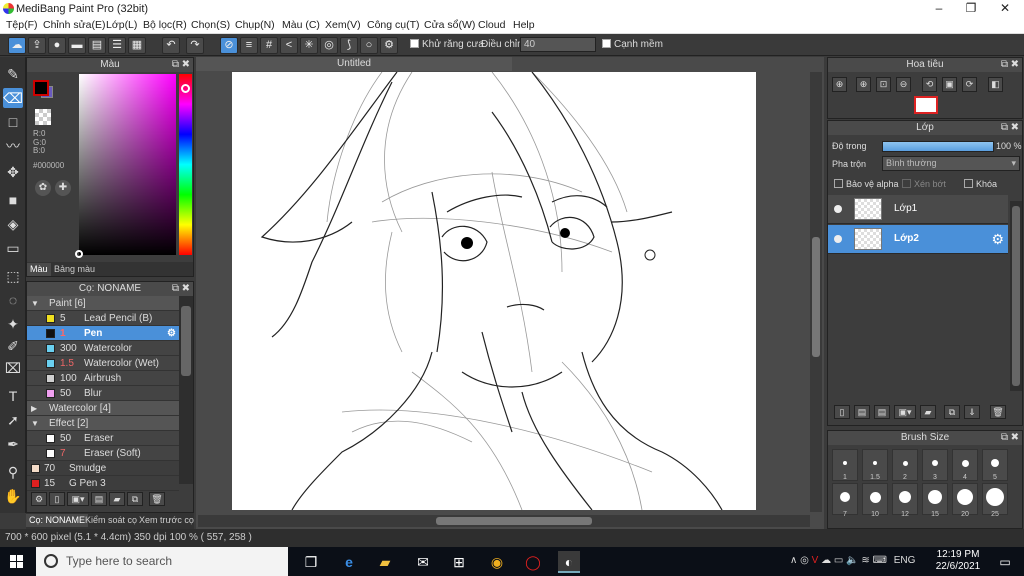  Describe the element at coordinates (958, 561) in the screenshot. I see `taskbar-clock: 12:19 PM 22/6/2021` at that location.